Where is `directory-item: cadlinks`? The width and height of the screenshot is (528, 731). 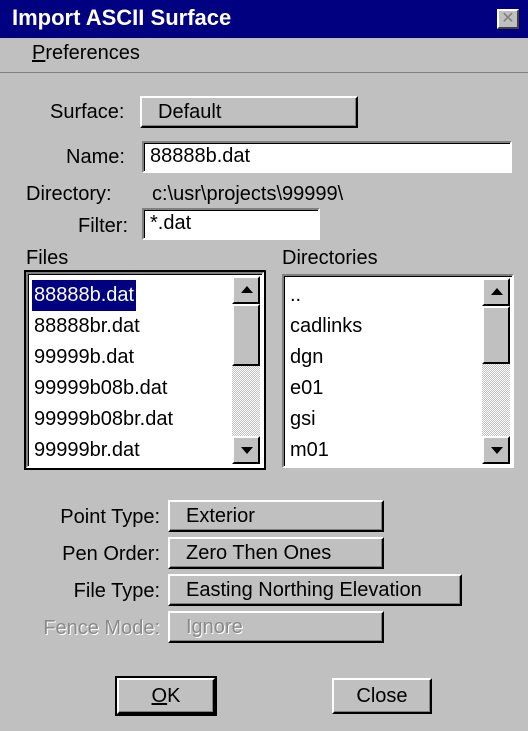
directory-item: cadlinks is located at coordinates (326, 326).